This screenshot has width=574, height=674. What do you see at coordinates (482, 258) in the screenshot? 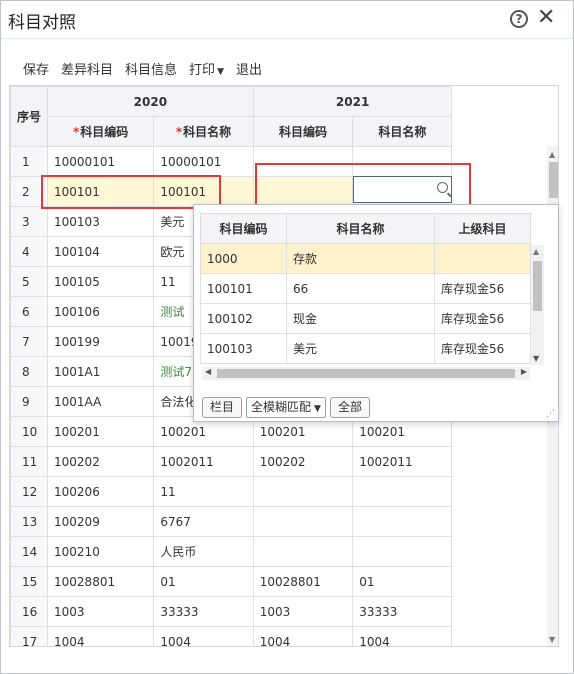
I see `lookup-parent-cell` at bounding box center [482, 258].